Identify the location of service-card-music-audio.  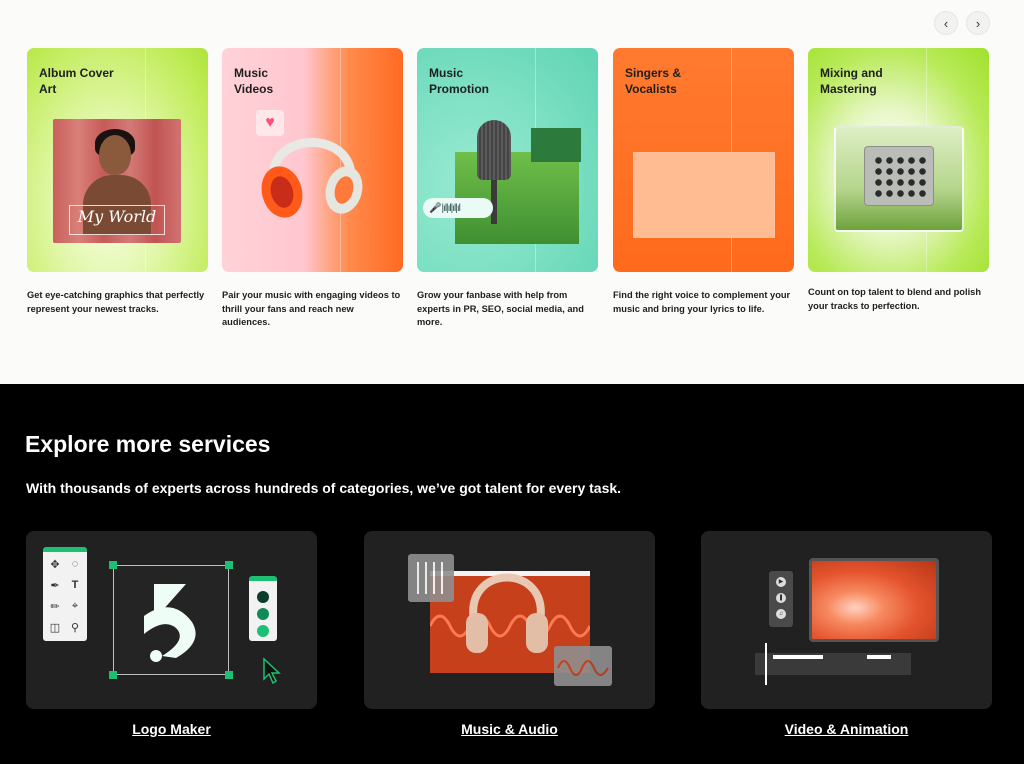
(509, 620).